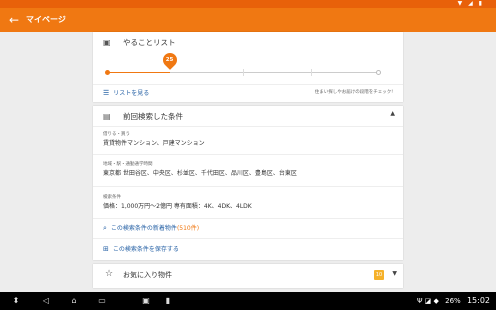 This screenshot has height=310, width=496. I want to click on view-list-label: リストを見る, so click(131, 93).